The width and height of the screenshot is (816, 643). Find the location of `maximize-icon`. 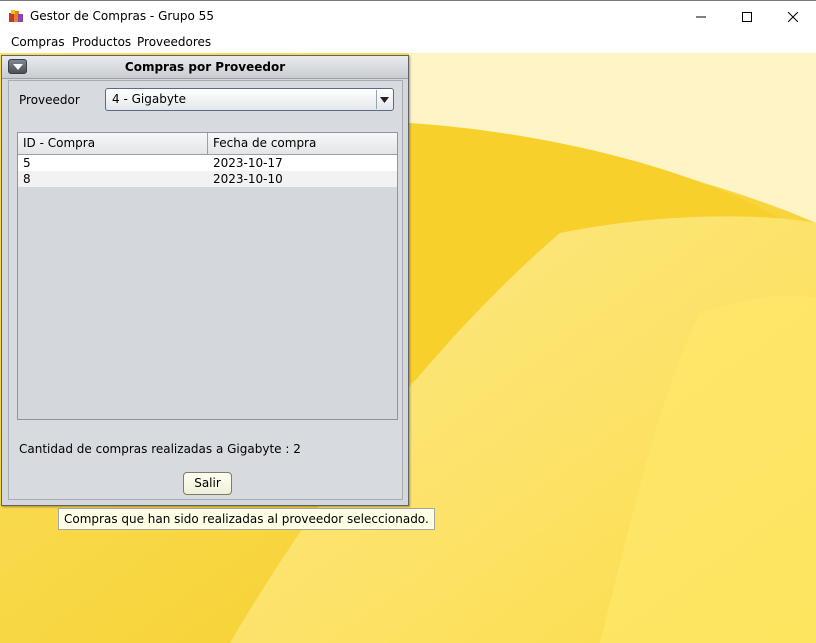

maximize-icon is located at coordinates (747, 16).